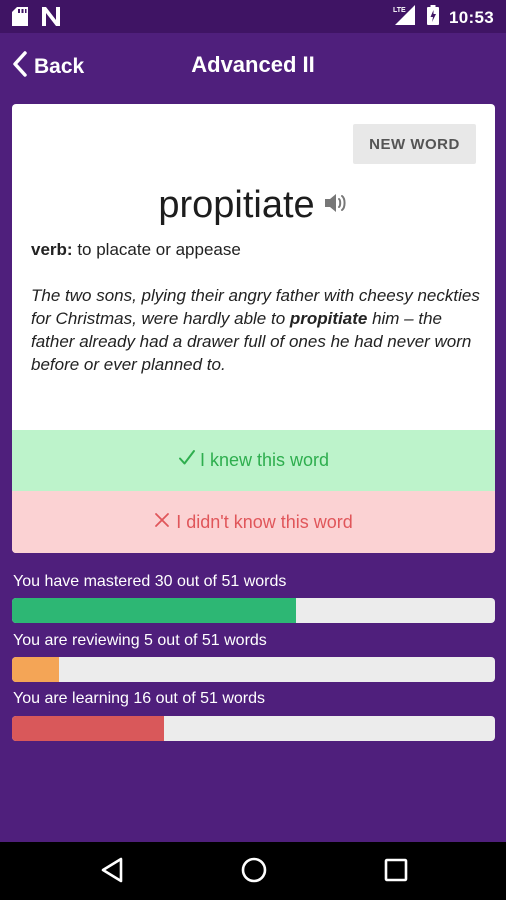 The image size is (506, 900). What do you see at coordinates (264, 521) in the screenshot?
I see `didnt-know-label: I didn't know this word` at bounding box center [264, 521].